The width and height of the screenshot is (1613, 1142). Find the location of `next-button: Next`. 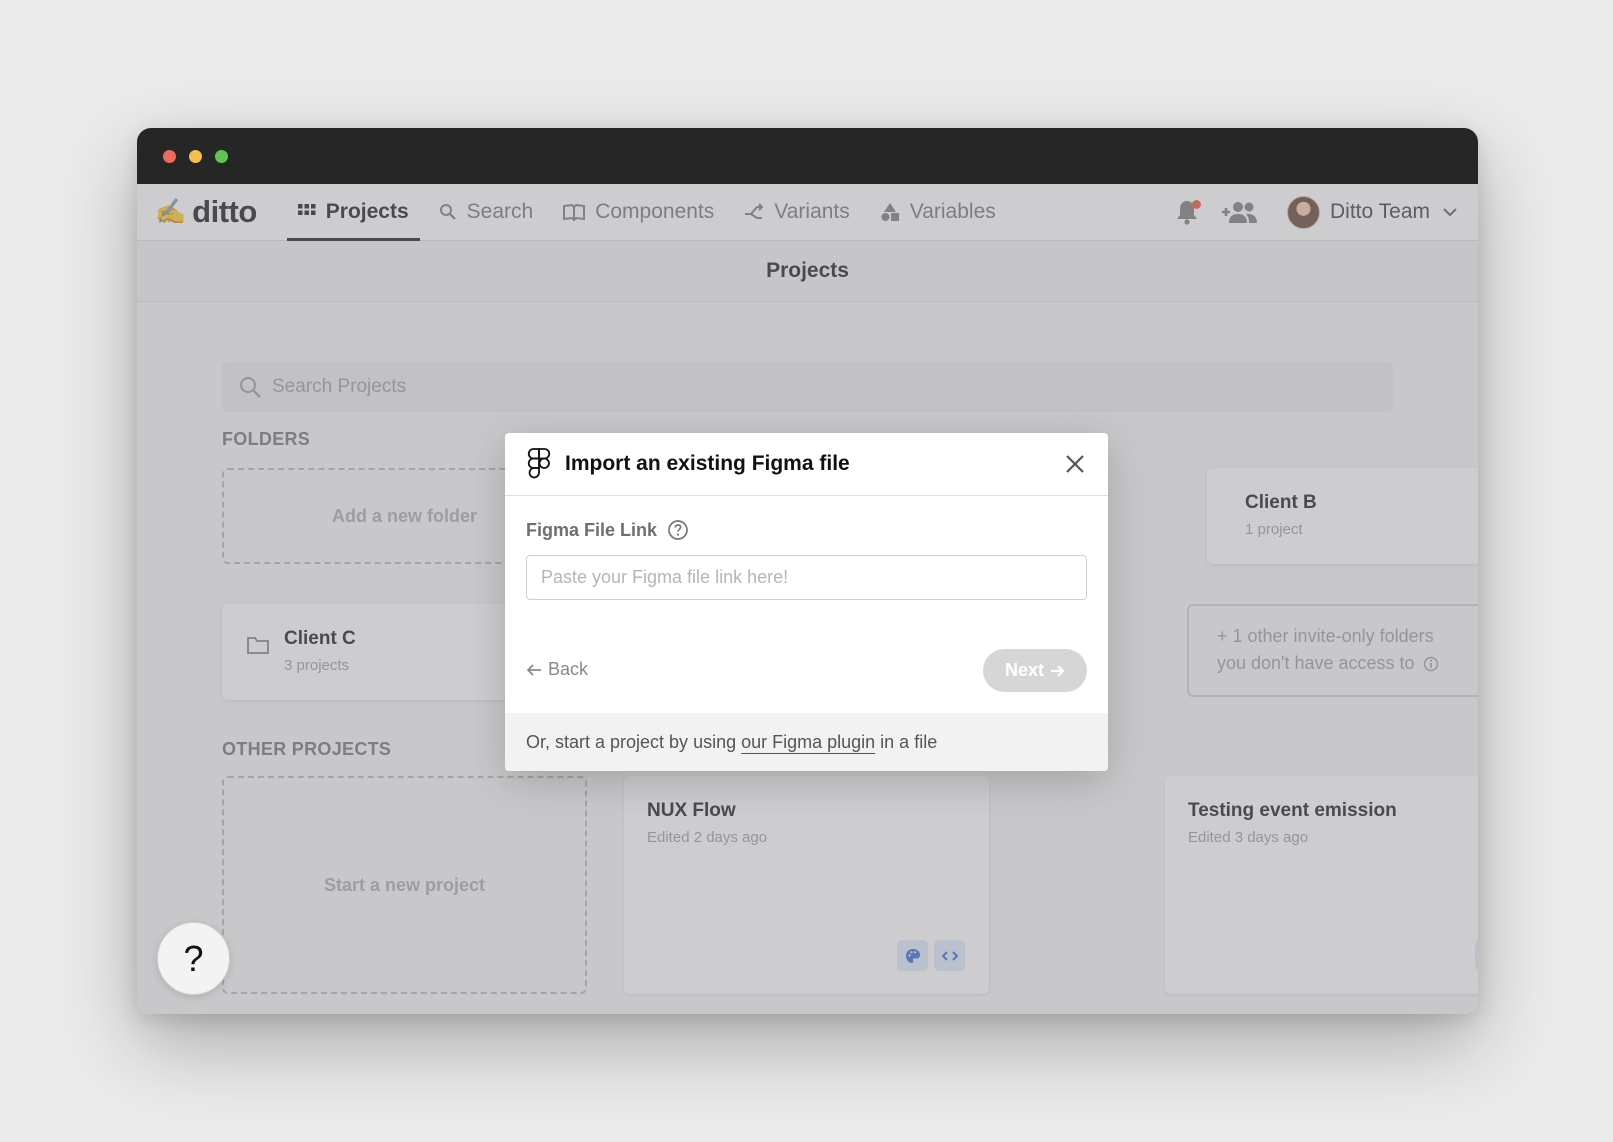

next-button: Next is located at coordinates (1035, 670).